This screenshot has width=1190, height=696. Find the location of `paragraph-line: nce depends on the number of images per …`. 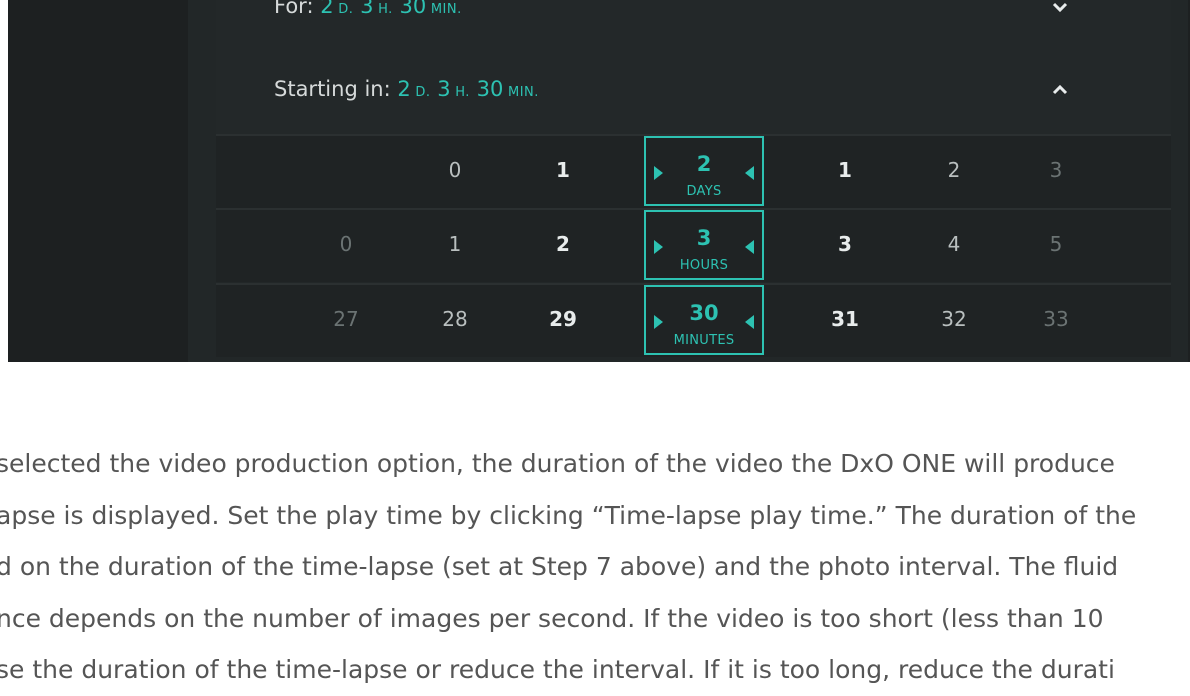

paragraph-line: nce depends on the number of images per … is located at coordinates (552, 618).